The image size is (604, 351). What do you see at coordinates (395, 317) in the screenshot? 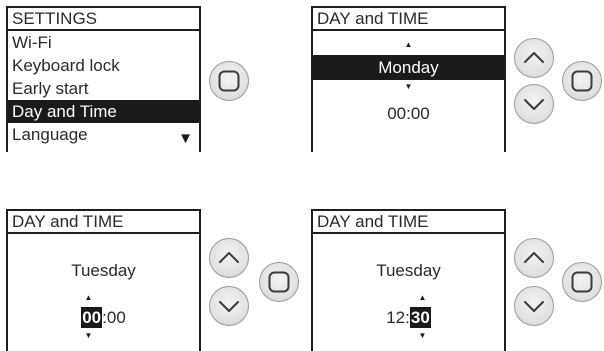
I see `hour-field: 12` at bounding box center [395, 317].